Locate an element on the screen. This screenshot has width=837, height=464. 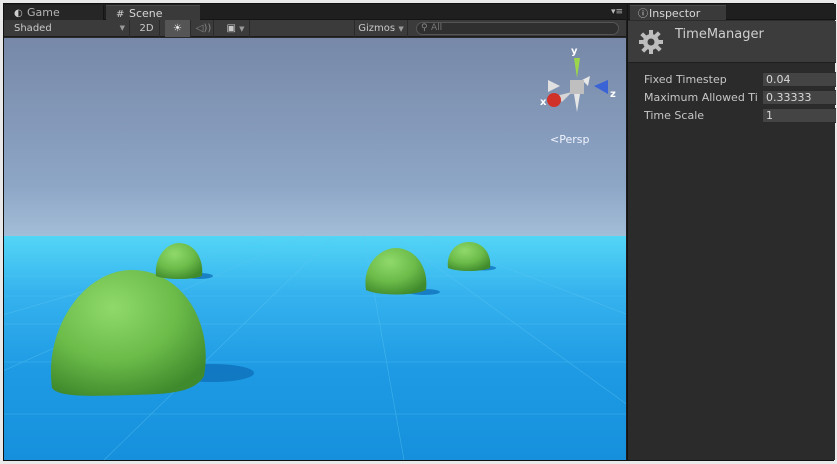
inspector-header: TimeManager is located at coordinates (732, 42).